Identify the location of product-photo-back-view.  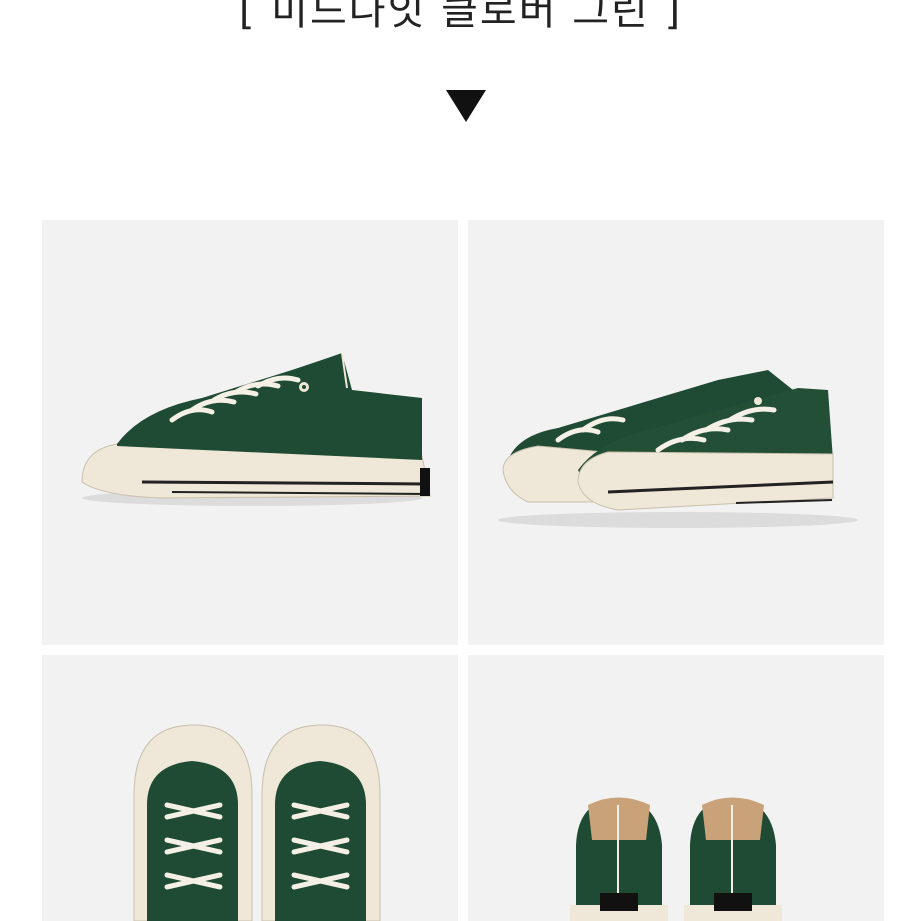
(676, 788).